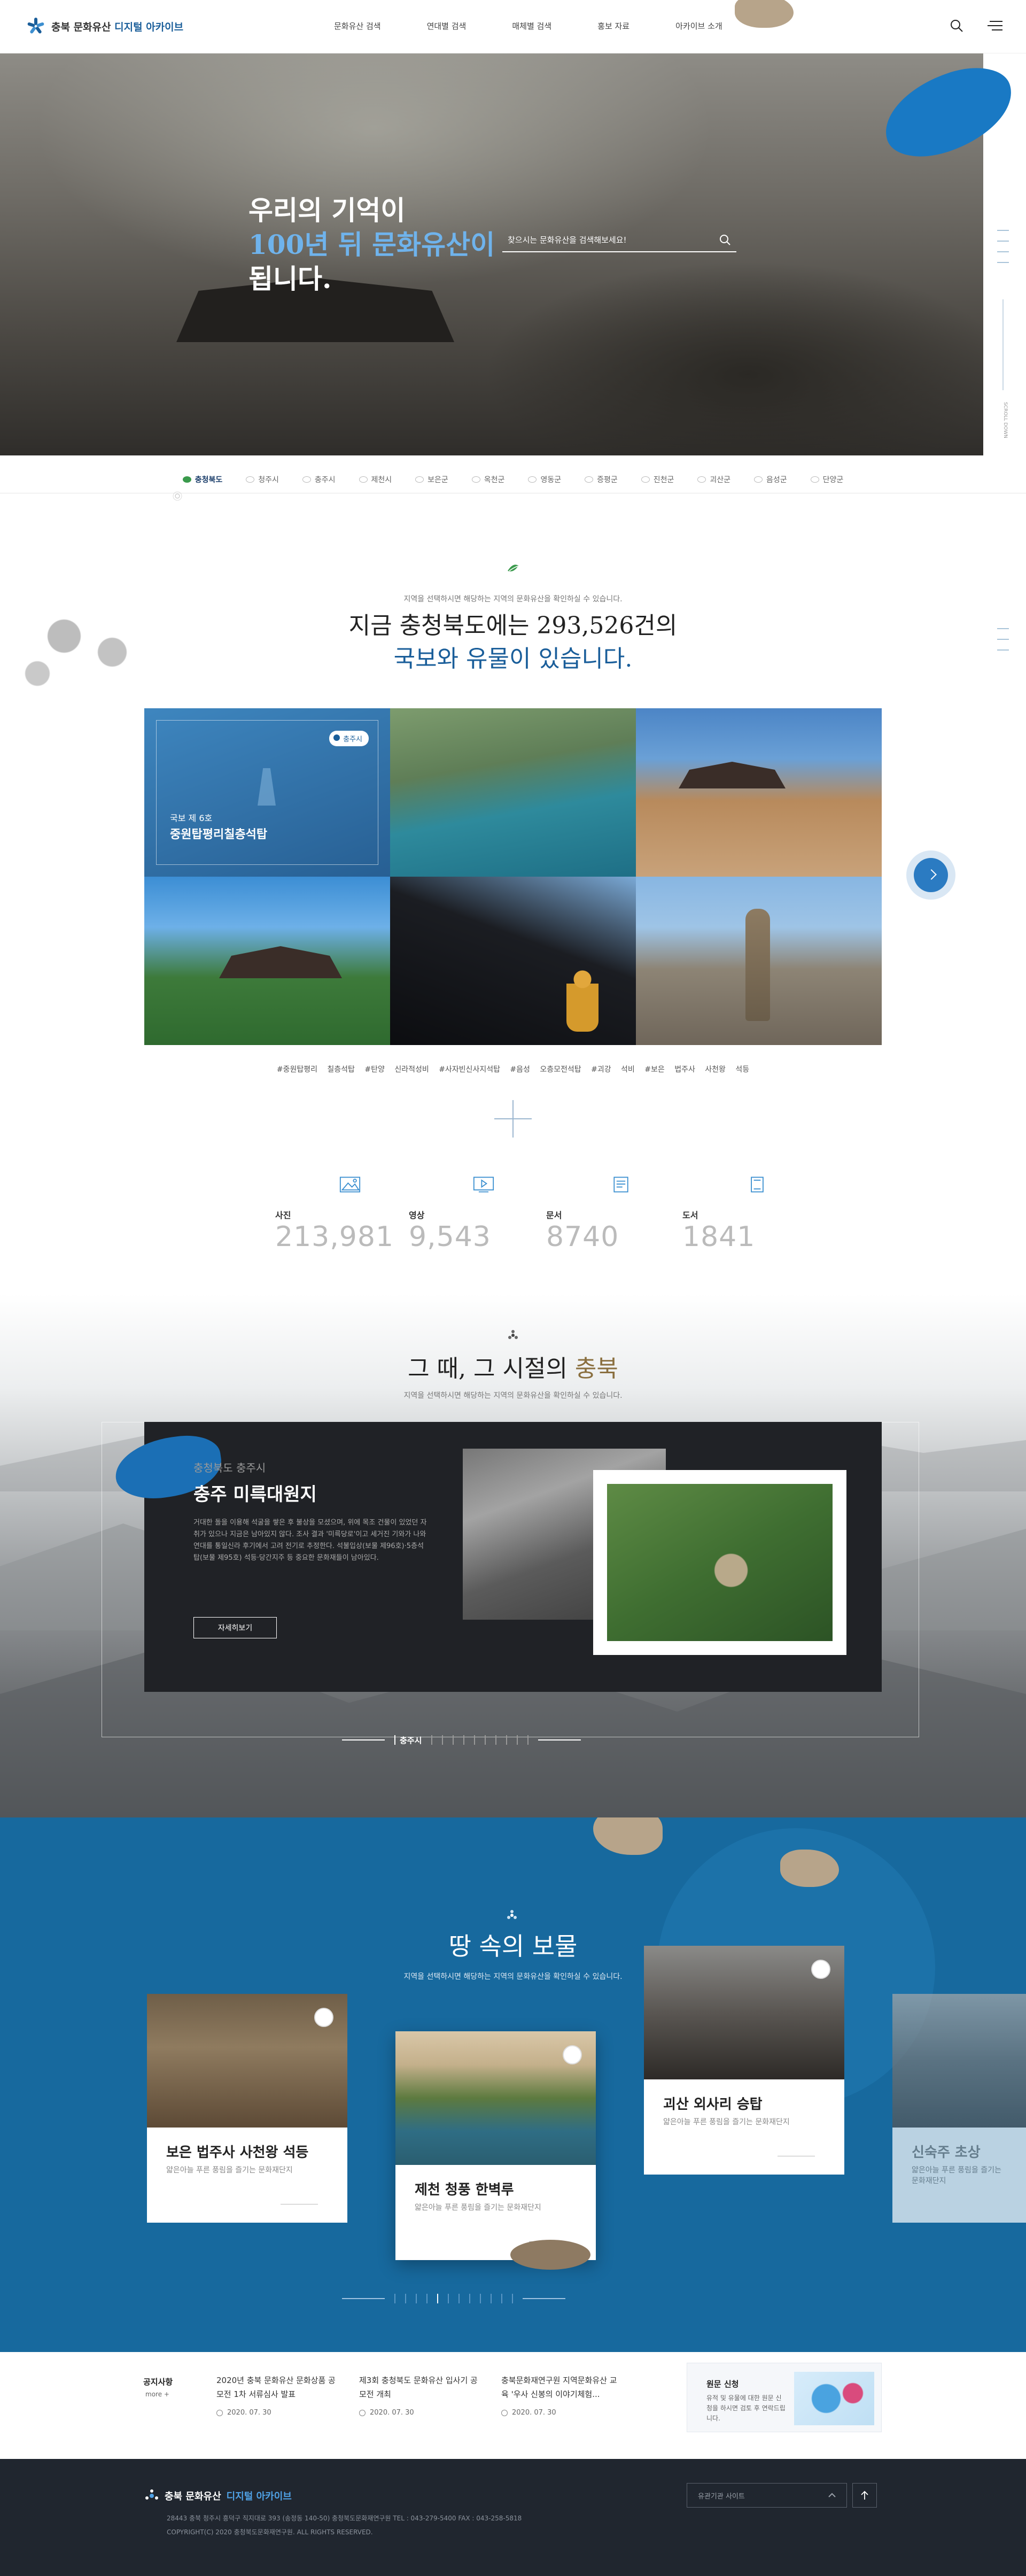 The width and height of the screenshot is (1026, 2576). Describe the element at coordinates (290, 279) in the screenshot. I see `hero-line-3: 됩니다.` at that location.